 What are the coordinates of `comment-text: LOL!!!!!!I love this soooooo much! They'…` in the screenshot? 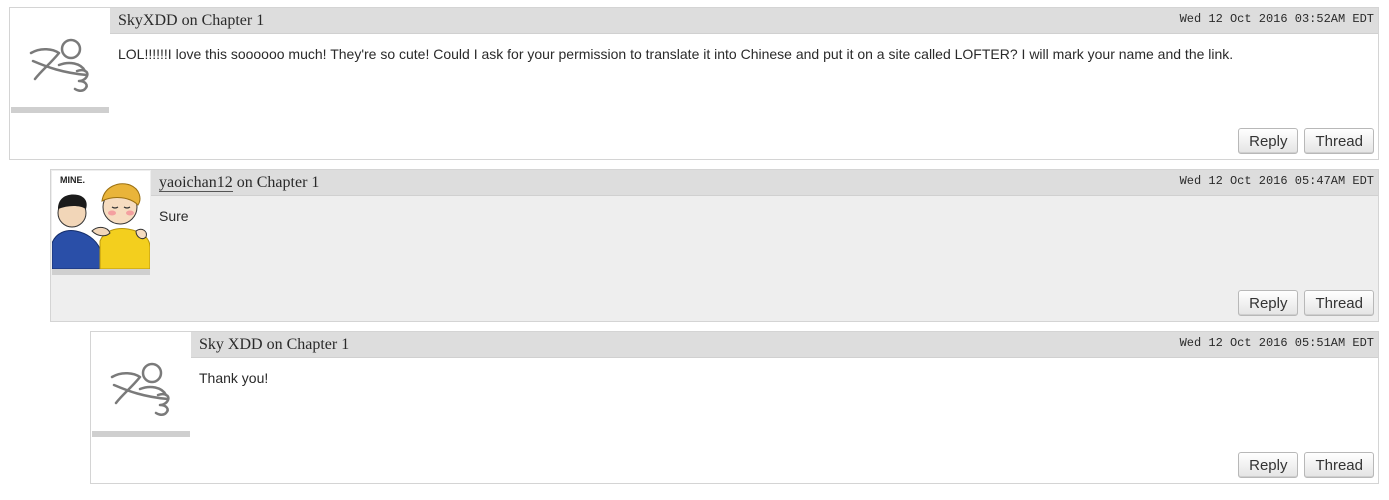 It's located at (676, 54).